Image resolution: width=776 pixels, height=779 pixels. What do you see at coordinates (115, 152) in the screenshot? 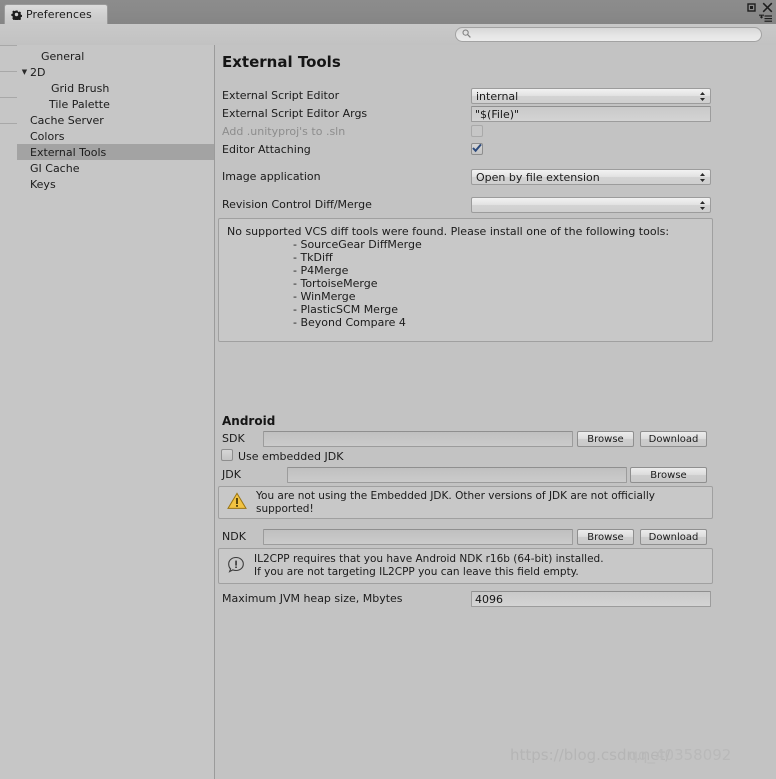
I see `sidebar-item-external-tools: External Tools` at bounding box center [115, 152].